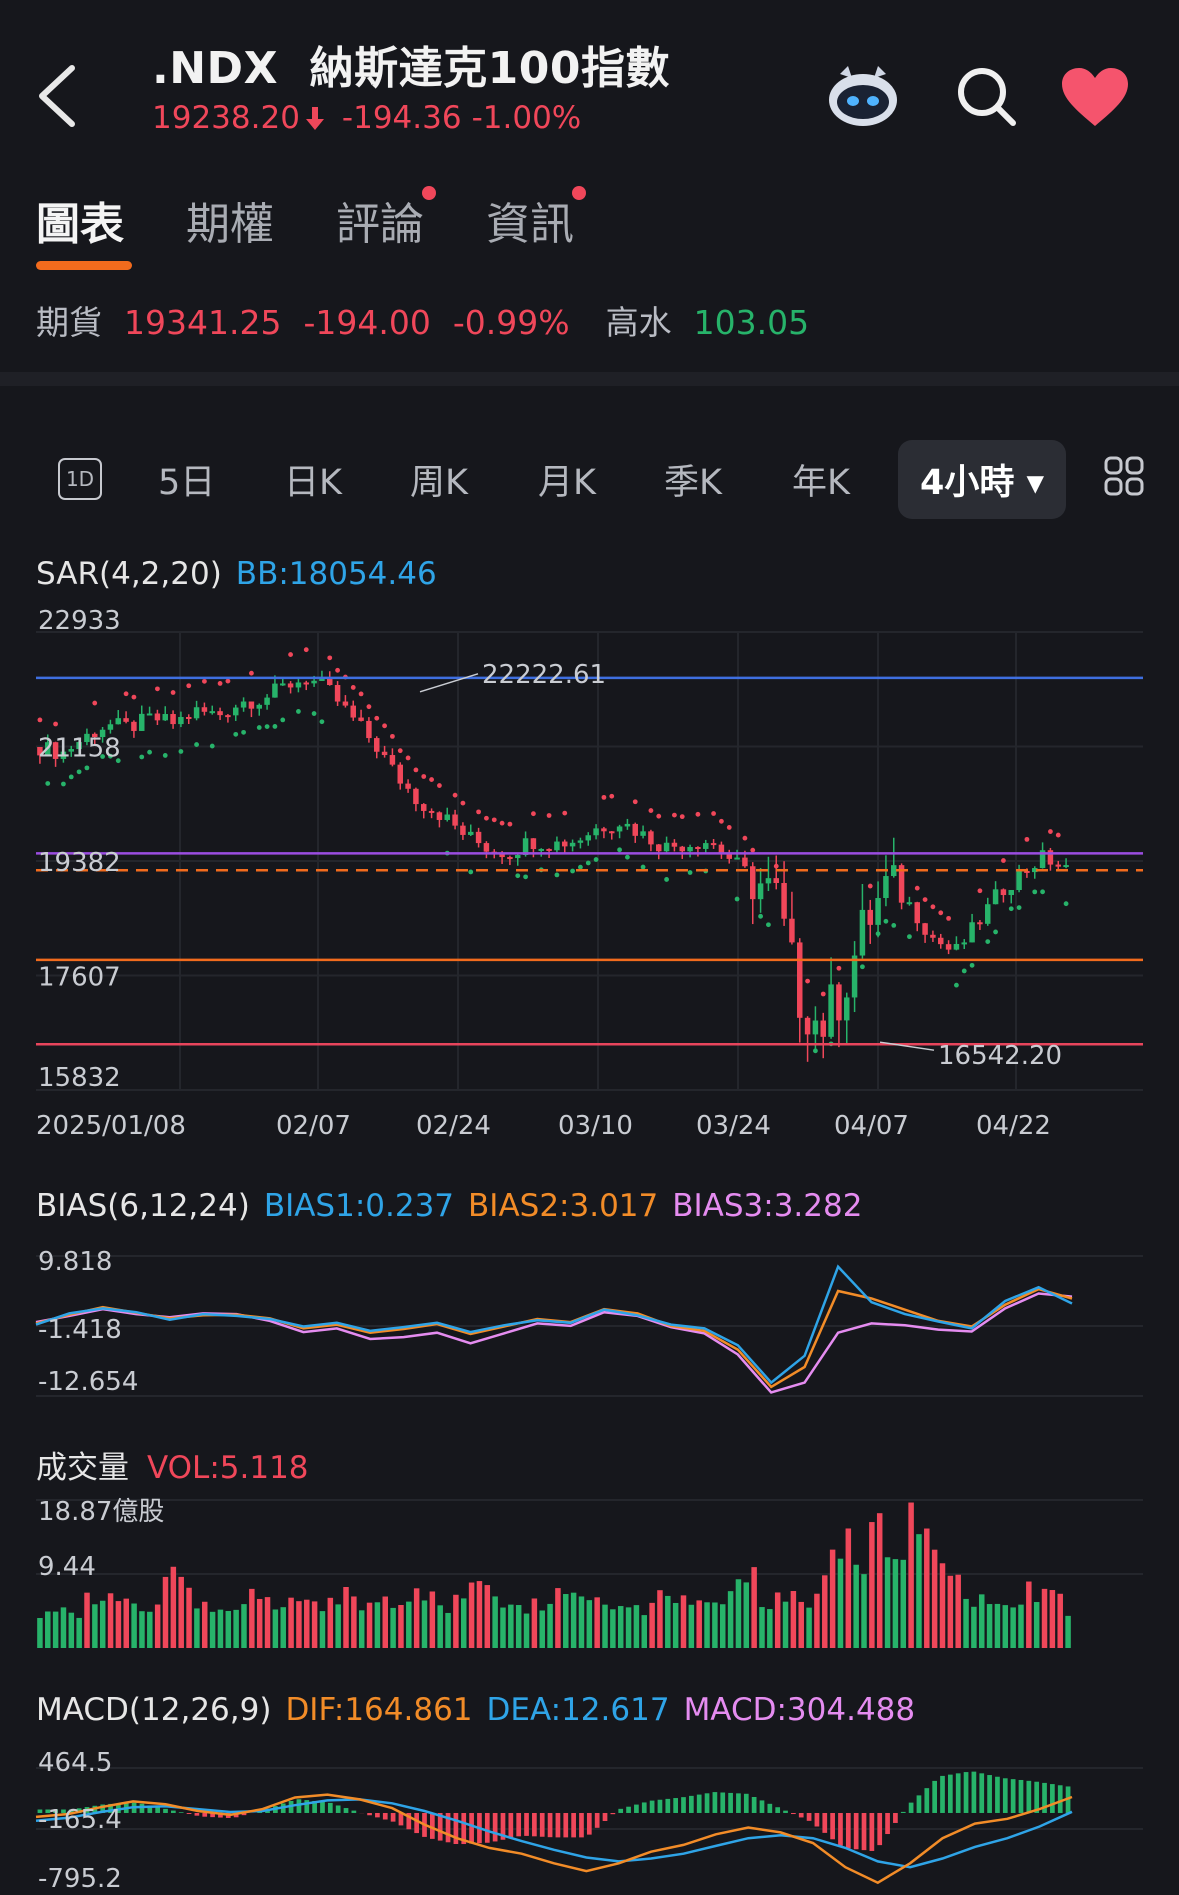 This screenshot has width=1179, height=1895. What do you see at coordinates (1124, 476) in the screenshot?
I see `grid-layout-icon` at bounding box center [1124, 476].